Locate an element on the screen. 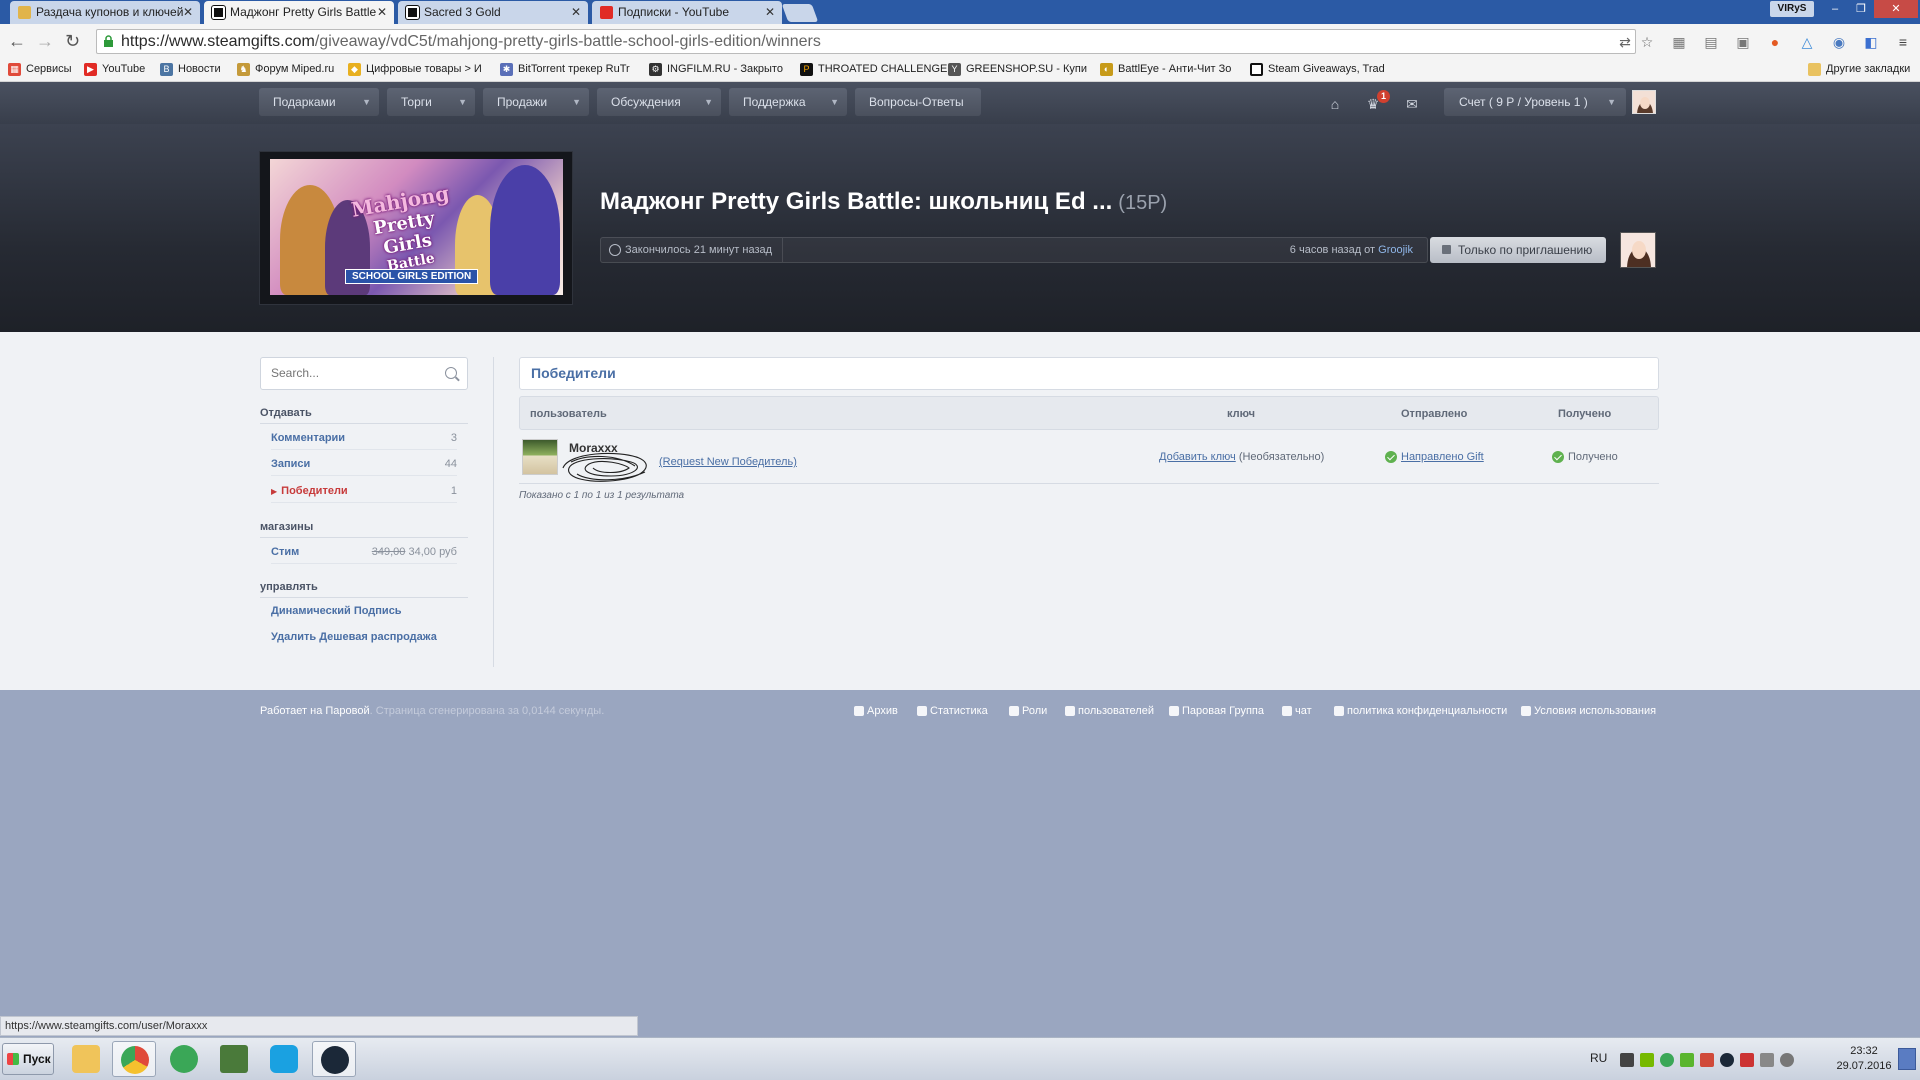  bookmark-ingfilm: ⚙ INGFILM.RU - Закрыто is located at coordinates (716, 69).